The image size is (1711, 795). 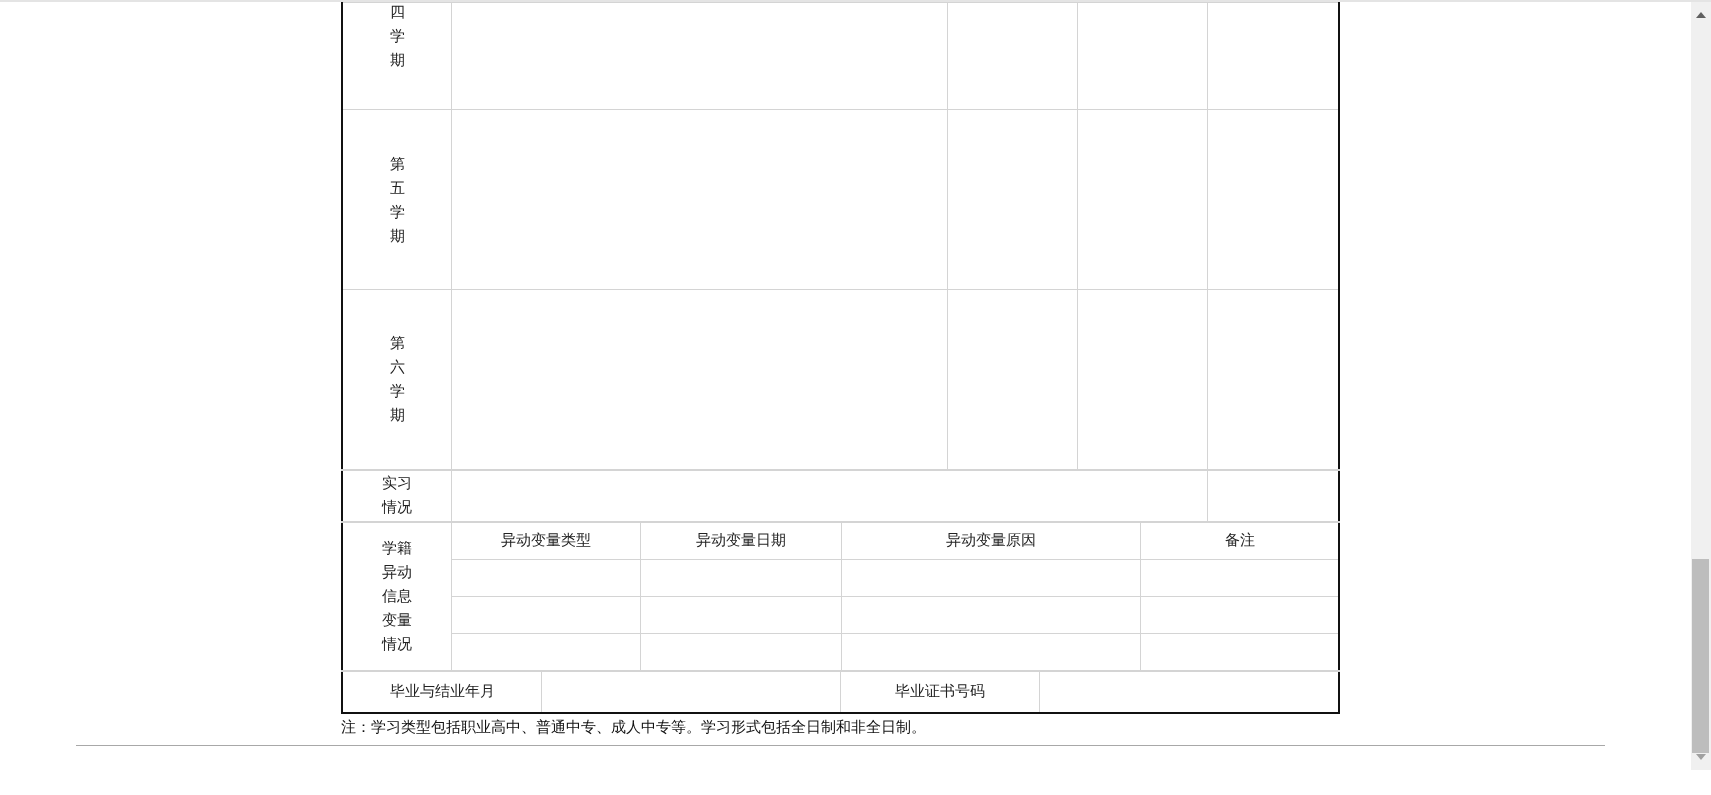 What do you see at coordinates (940, 691) in the screenshot?
I see `field-label: 毕业证书号码` at bounding box center [940, 691].